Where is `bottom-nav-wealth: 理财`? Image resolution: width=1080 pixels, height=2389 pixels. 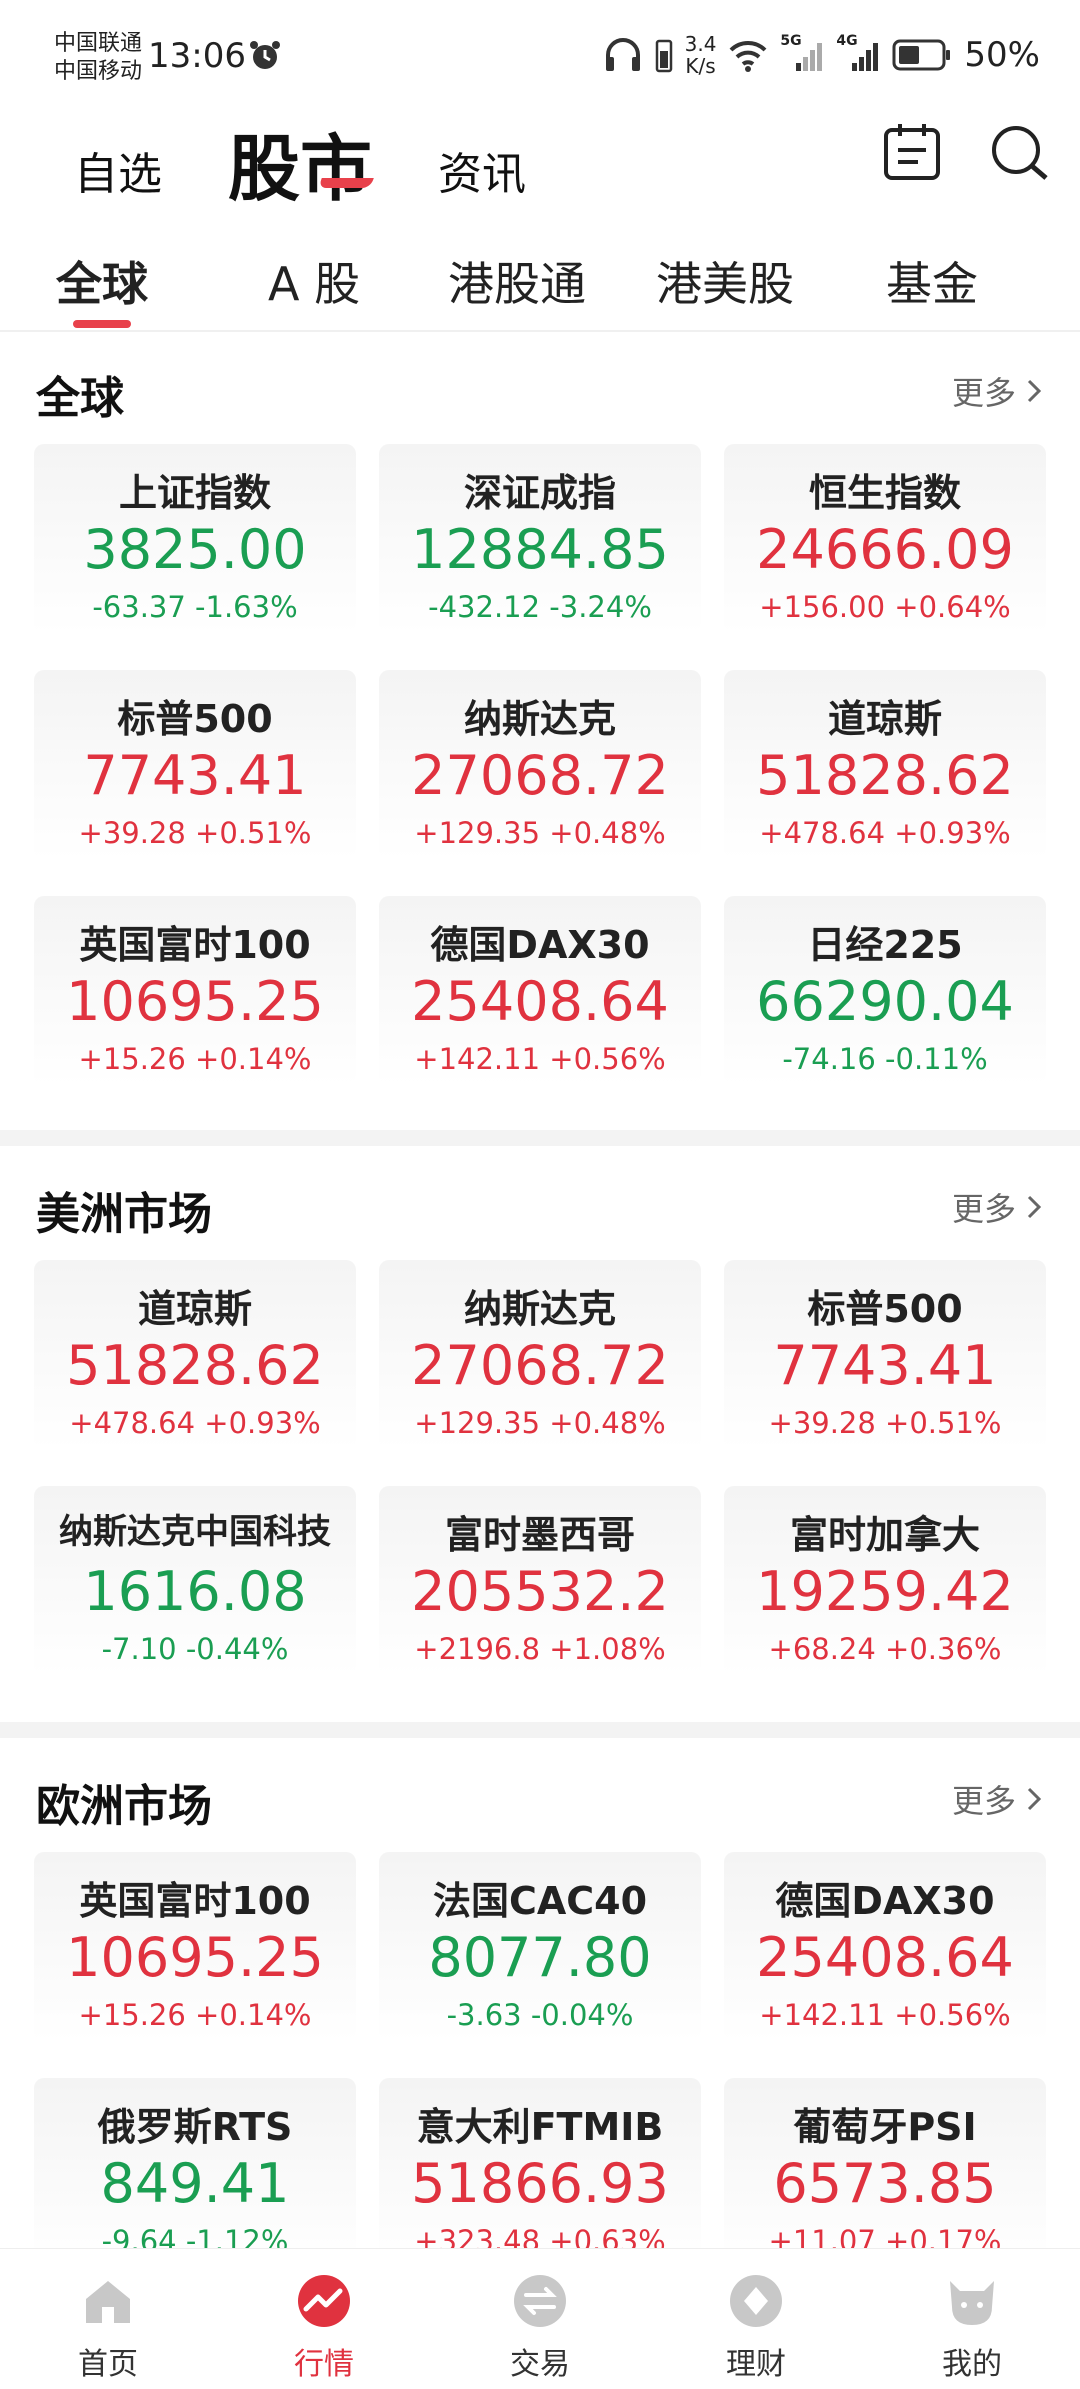 bottom-nav-wealth: 理财 is located at coordinates (756, 2319).